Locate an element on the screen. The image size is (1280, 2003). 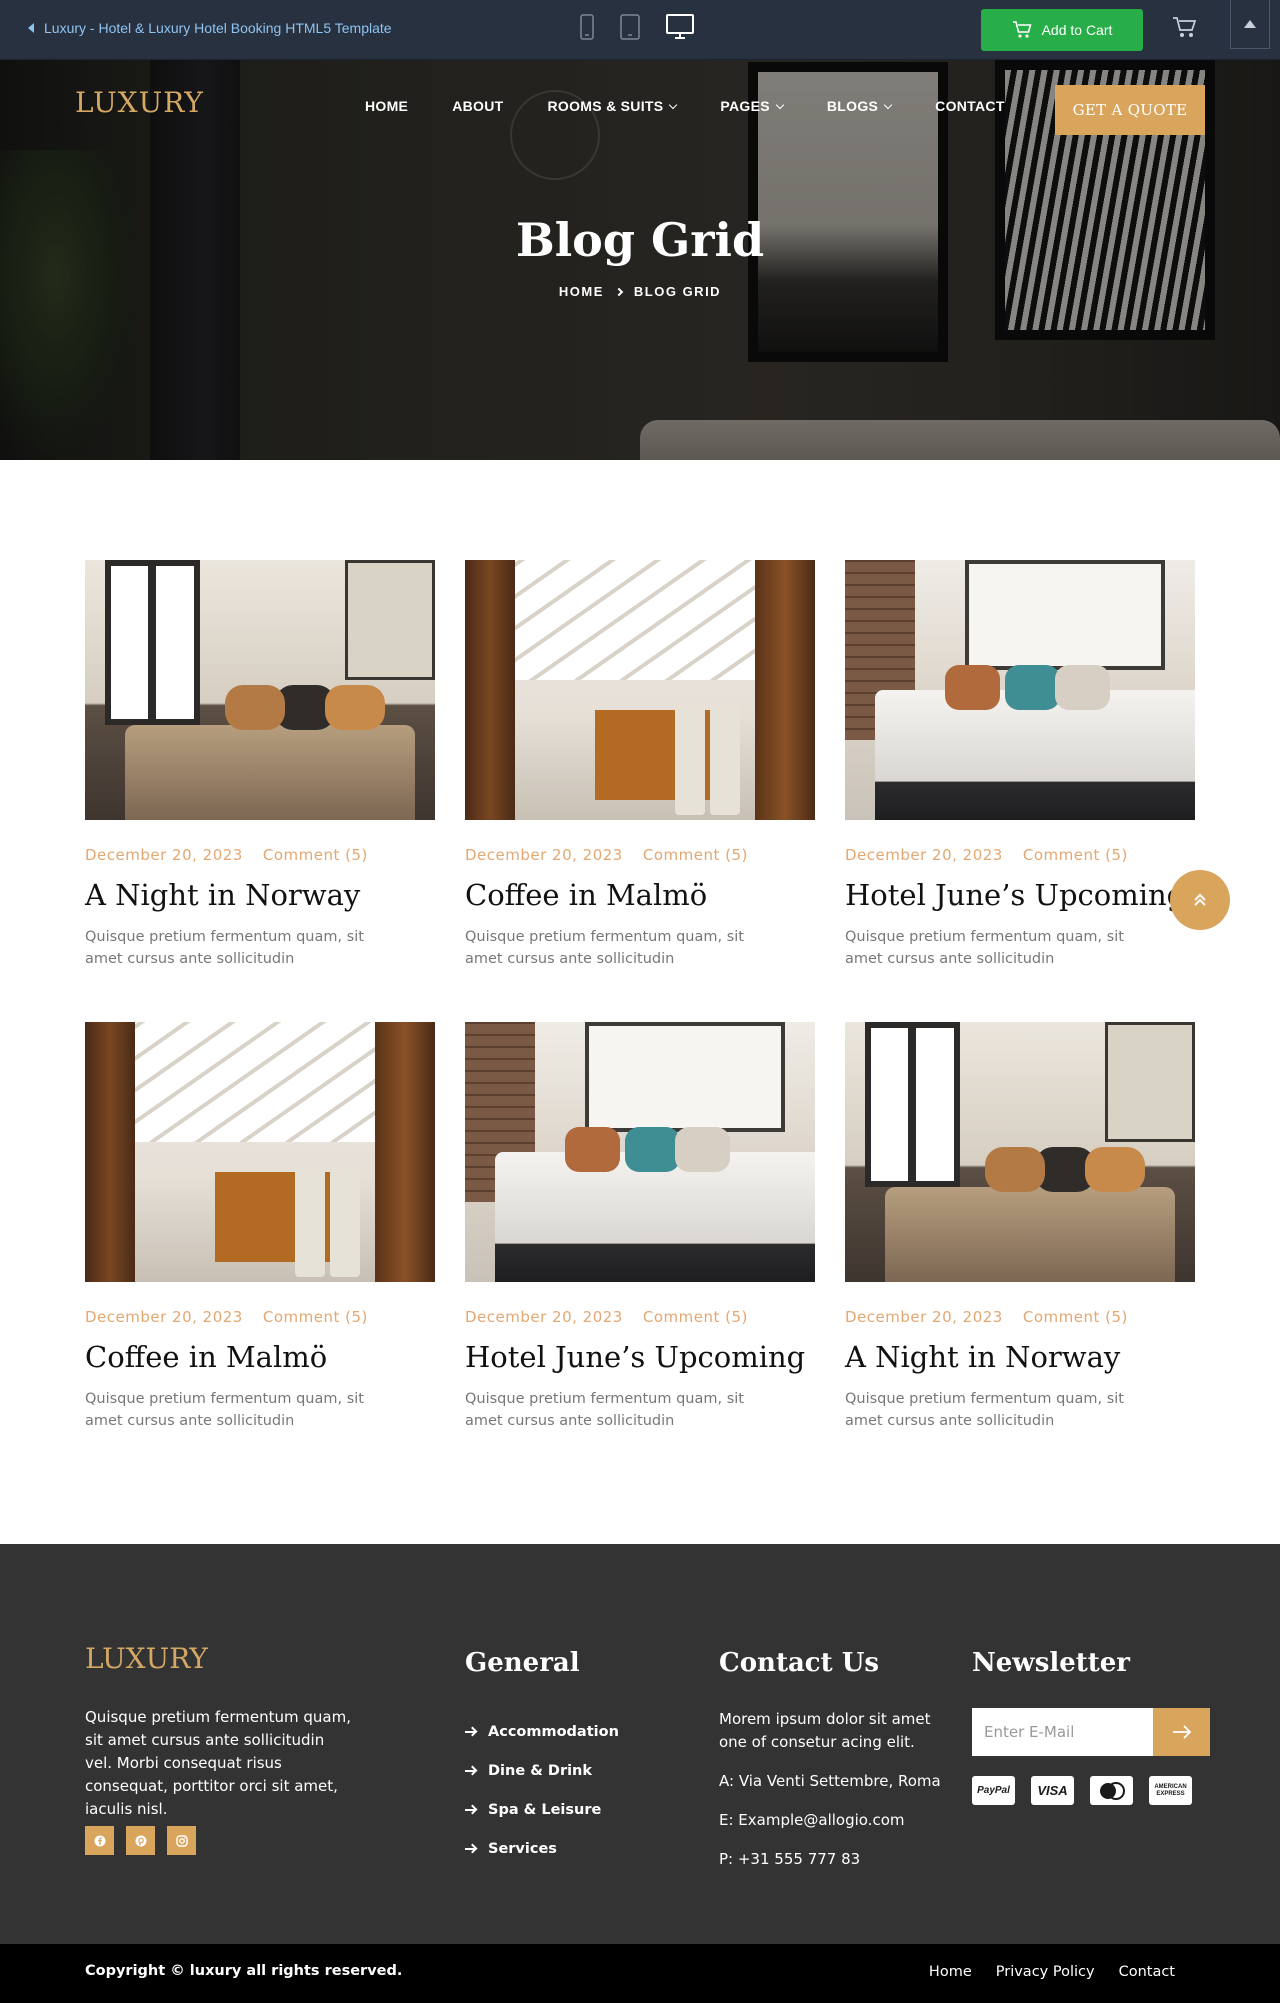
facebook-icon is located at coordinates (99, 1840).